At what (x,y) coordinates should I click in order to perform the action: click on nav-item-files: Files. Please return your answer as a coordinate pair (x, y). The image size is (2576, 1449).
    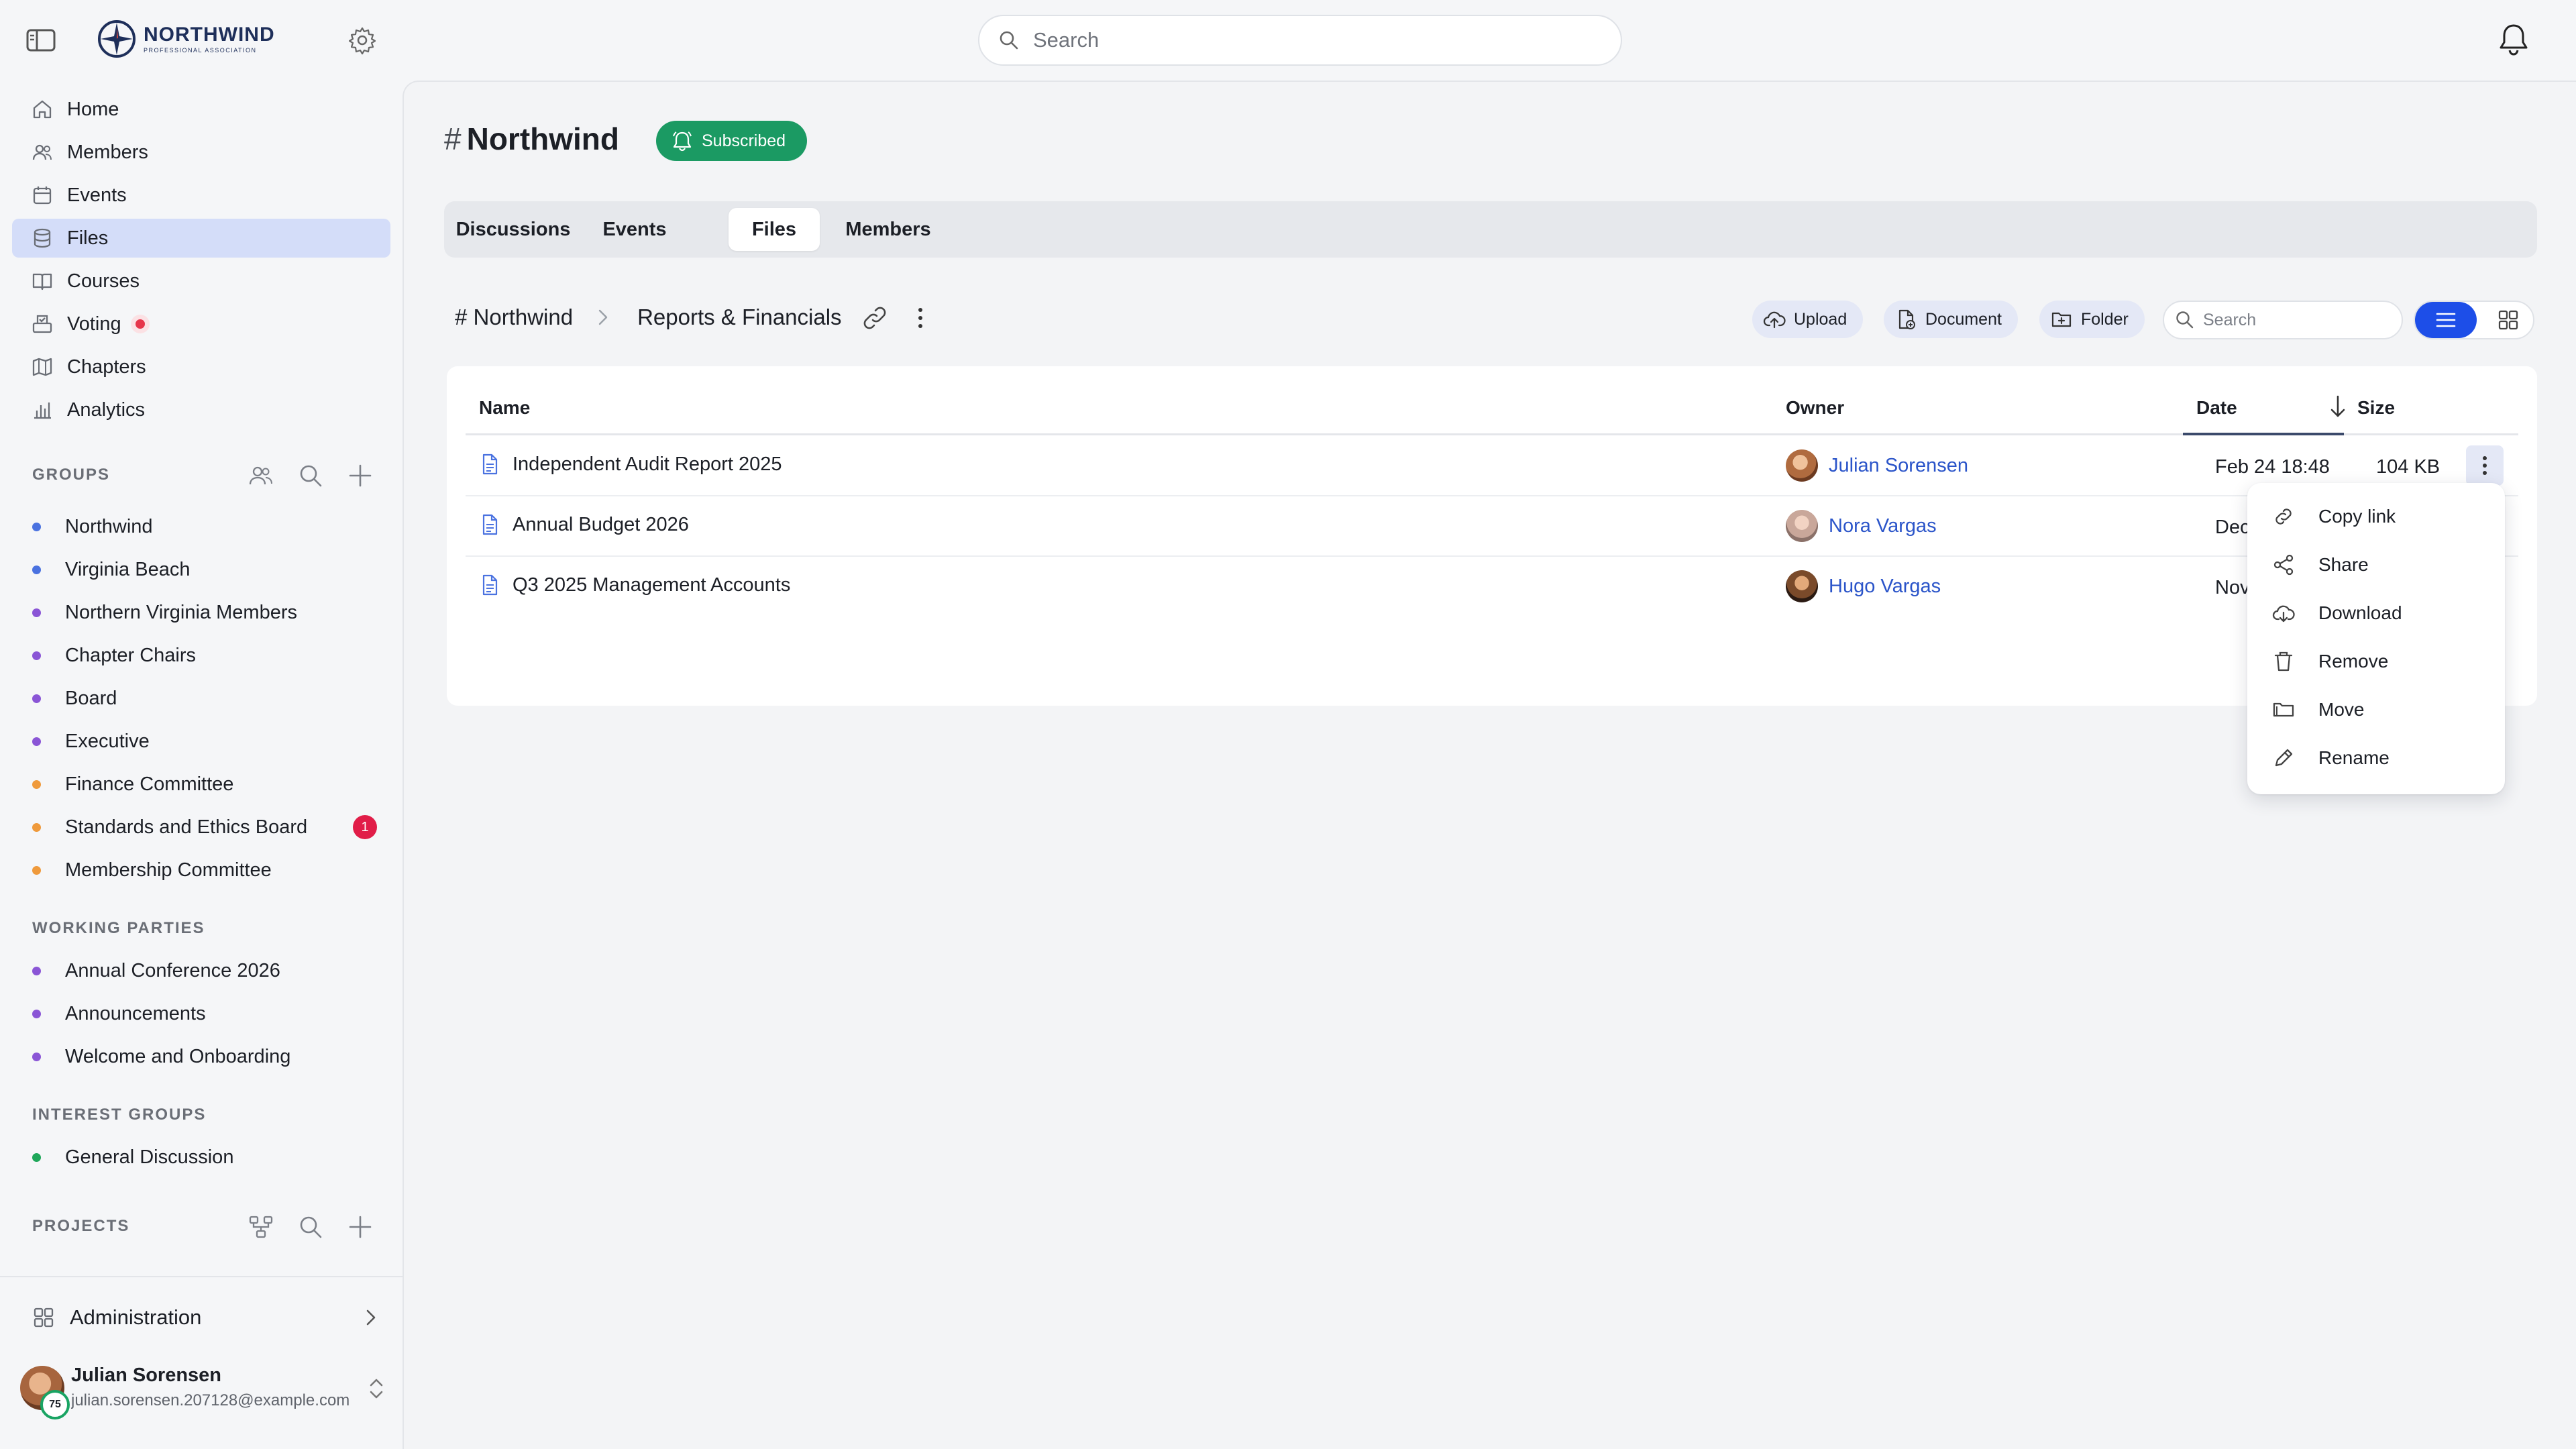
    Looking at the image, I should click on (201, 238).